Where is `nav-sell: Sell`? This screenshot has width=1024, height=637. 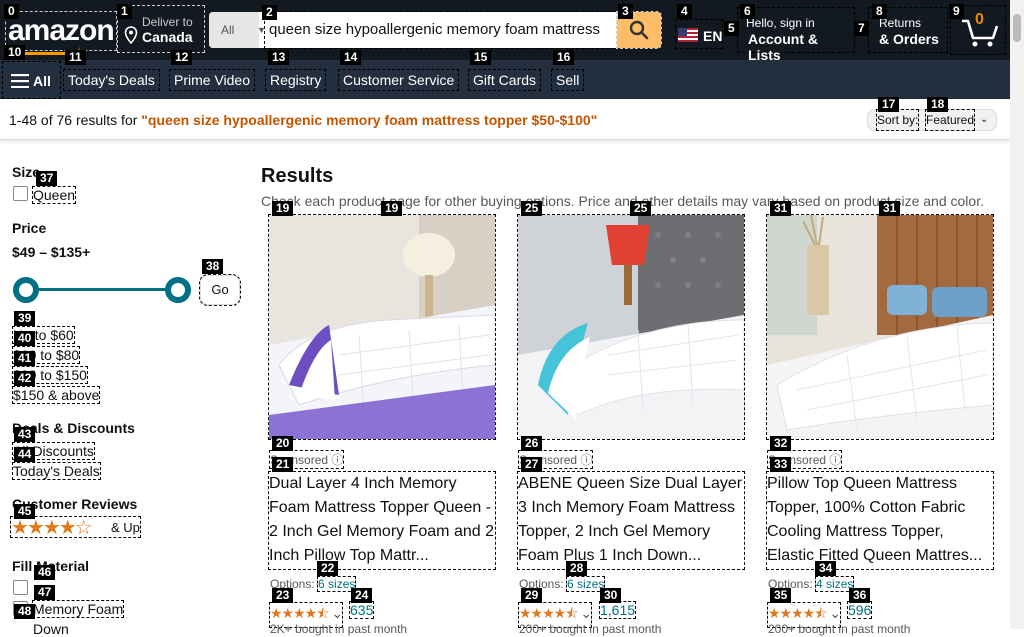 nav-sell: Sell is located at coordinates (567, 80).